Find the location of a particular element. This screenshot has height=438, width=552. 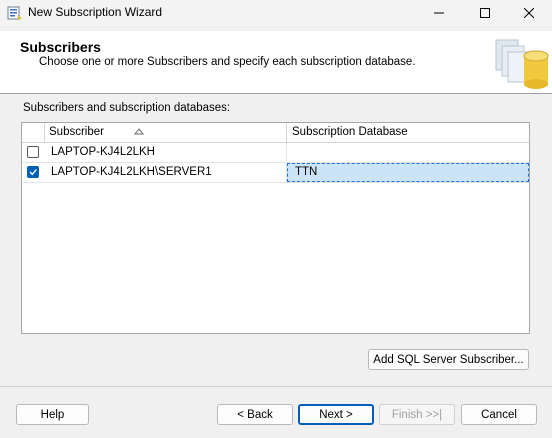

close-icon is located at coordinates (529, 13).